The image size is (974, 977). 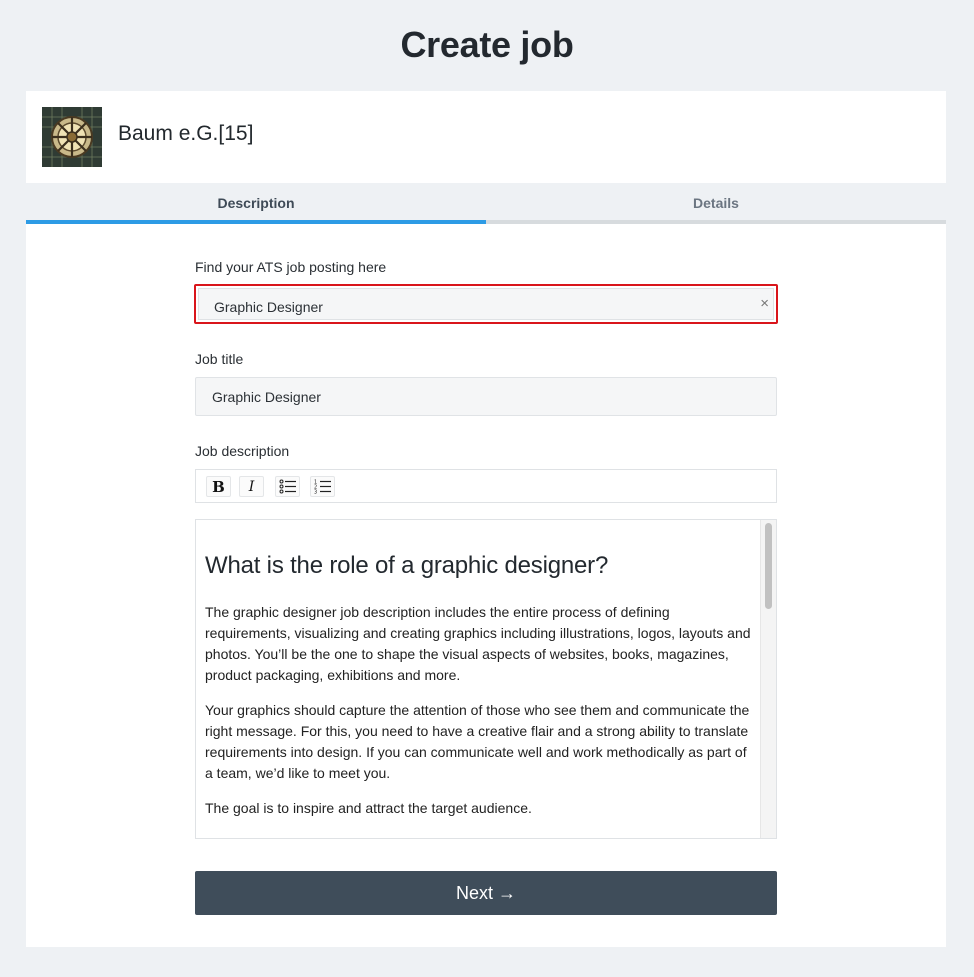 I want to click on bullet-list-icon, so click(x=287, y=486).